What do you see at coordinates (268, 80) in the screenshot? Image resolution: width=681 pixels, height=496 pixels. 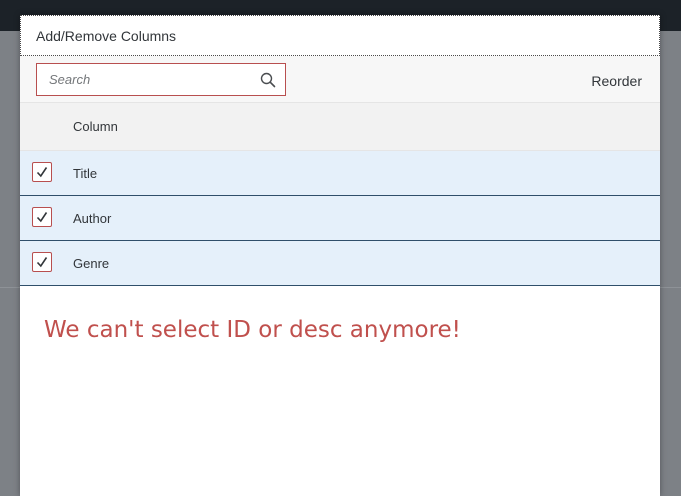 I see `search-icon` at bounding box center [268, 80].